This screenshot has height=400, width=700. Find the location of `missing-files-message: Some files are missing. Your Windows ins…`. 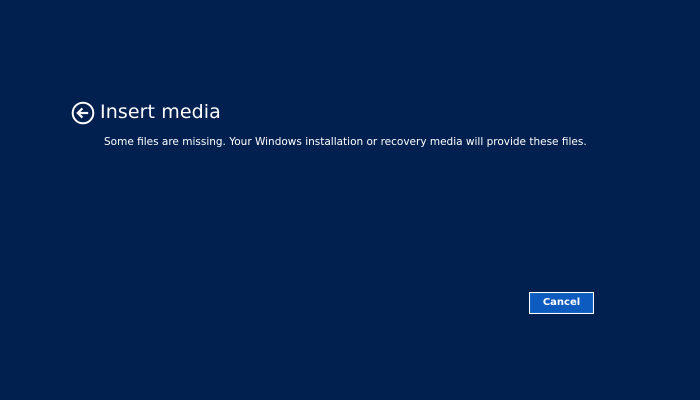

missing-files-message: Some files are missing. Your Windows ins… is located at coordinates (345, 142).